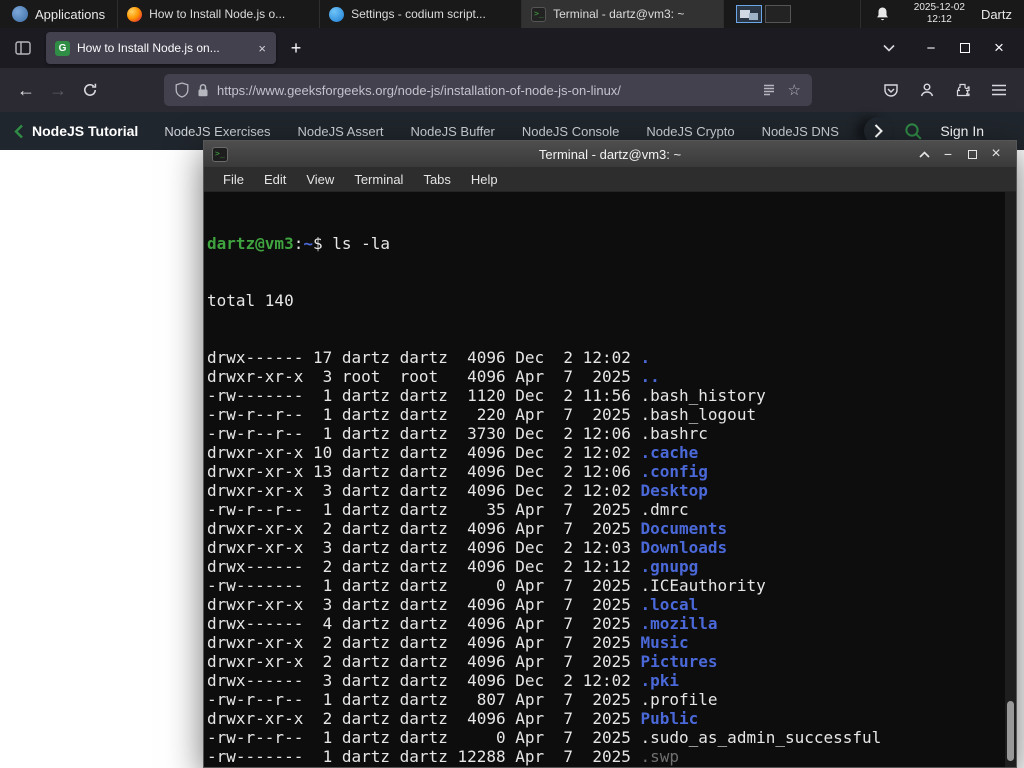 This screenshot has height=768, width=1024. What do you see at coordinates (669, 452) in the screenshot?
I see `file-name: .cache` at bounding box center [669, 452].